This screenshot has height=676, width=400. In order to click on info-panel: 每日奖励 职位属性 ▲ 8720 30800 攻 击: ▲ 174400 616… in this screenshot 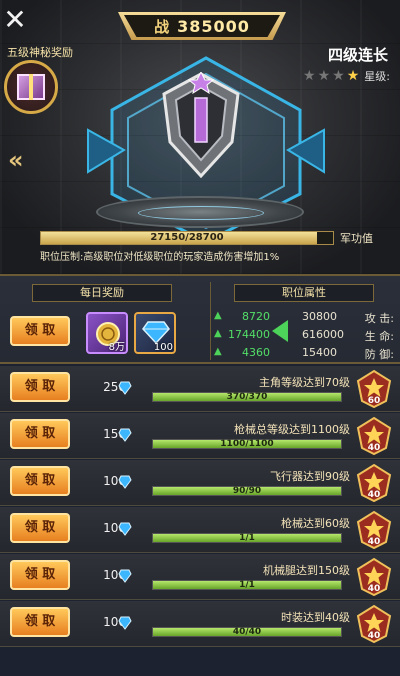, I will do `click(200, 319)`.